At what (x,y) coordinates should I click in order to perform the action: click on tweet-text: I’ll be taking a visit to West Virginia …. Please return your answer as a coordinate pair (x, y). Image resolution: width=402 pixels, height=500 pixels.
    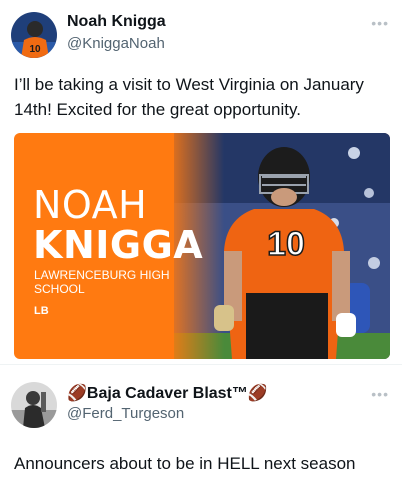
    Looking at the image, I should click on (189, 97).